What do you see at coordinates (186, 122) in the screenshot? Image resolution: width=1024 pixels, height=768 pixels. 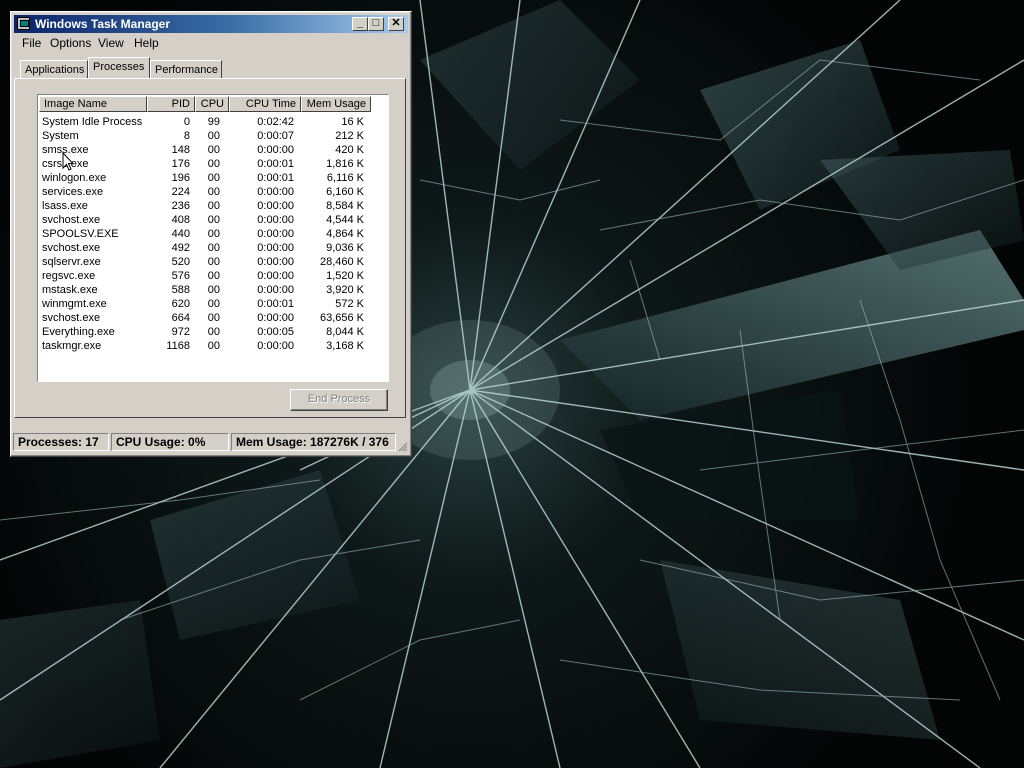 I see `process-pid: 0` at bounding box center [186, 122].